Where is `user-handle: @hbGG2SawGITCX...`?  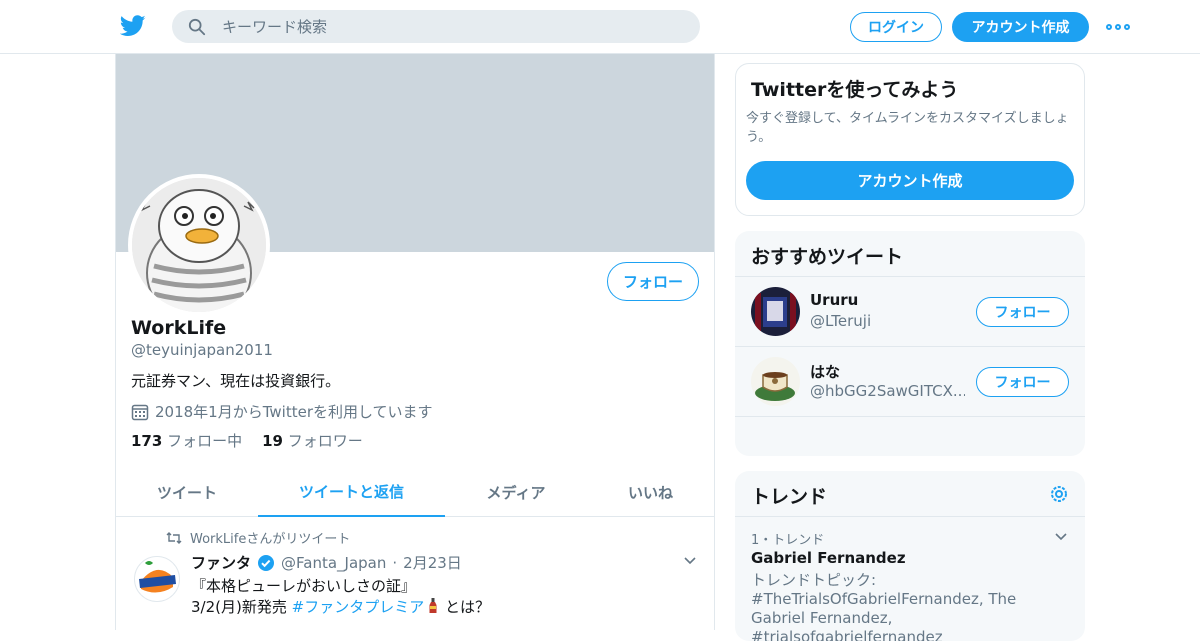
user-handle: @hbGG2SawGITCX... is located at coordinates (887, 391).